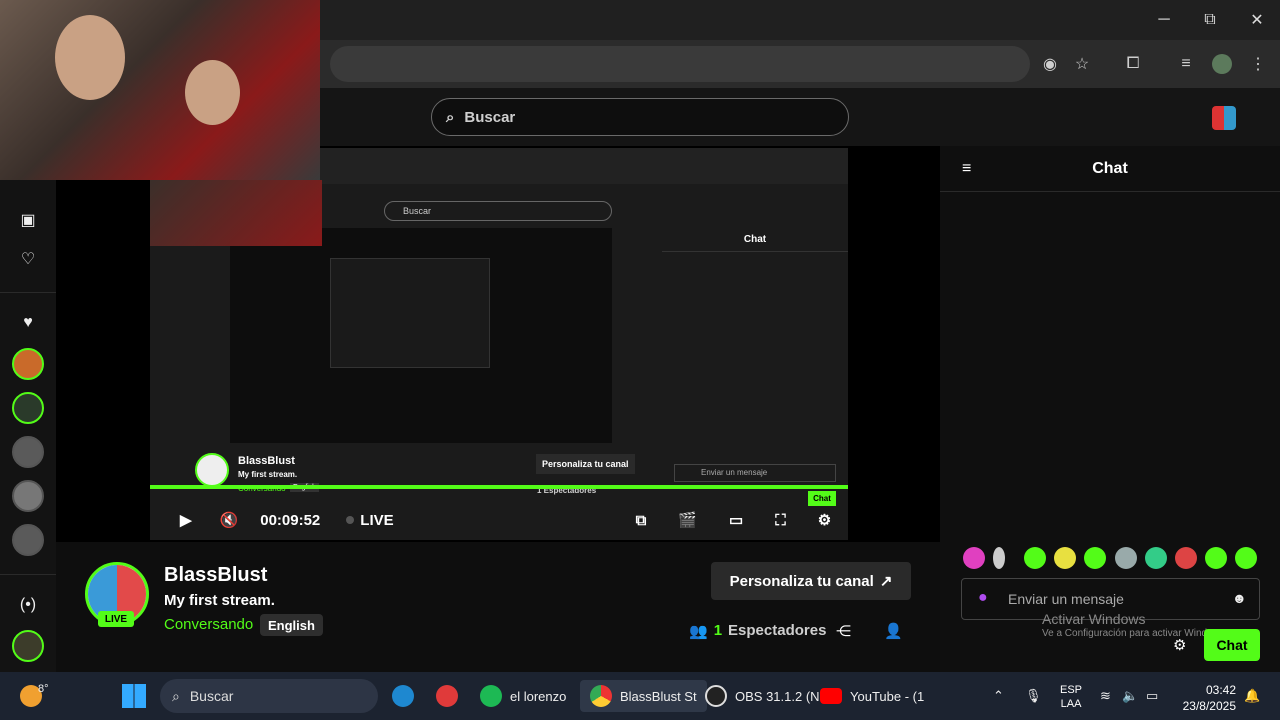  Describe the element at coordinates (601, 696) in the screenshot. I see `chrome-icon` at that location.